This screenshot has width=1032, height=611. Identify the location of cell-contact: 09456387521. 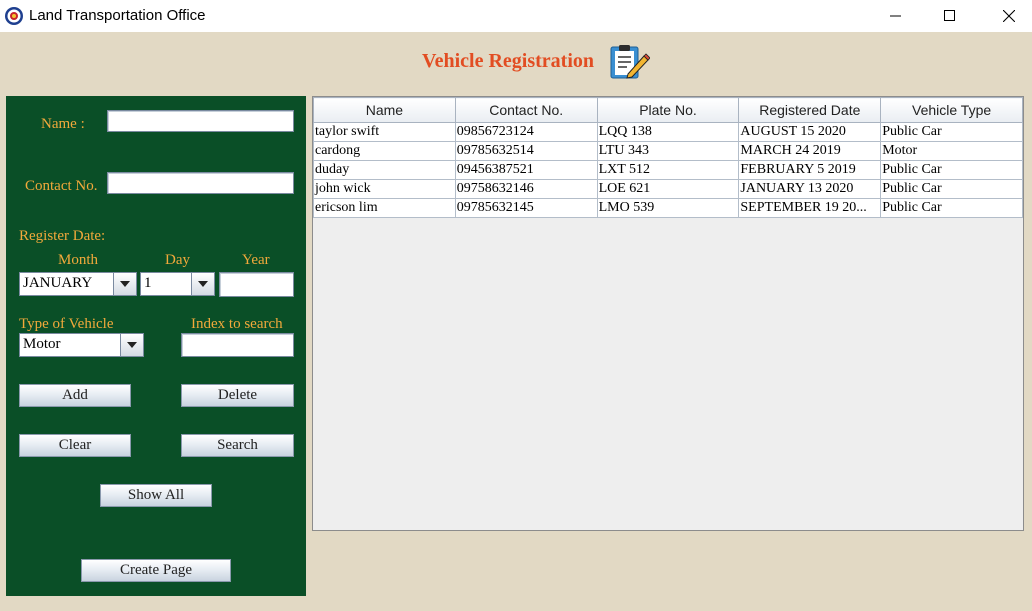
(526, 170).